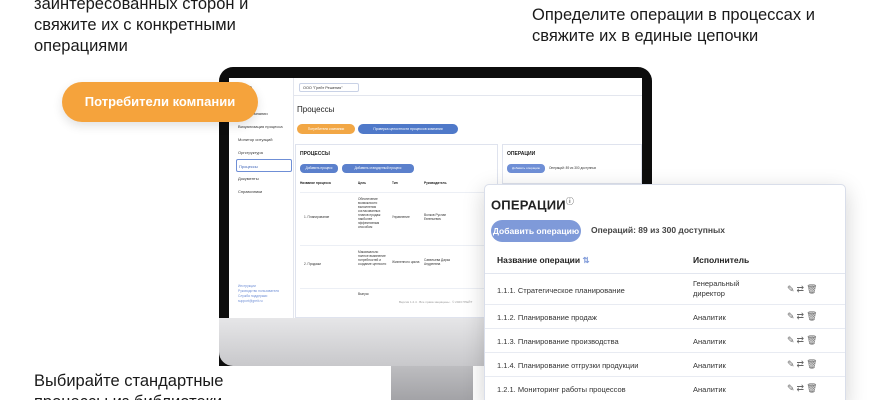 This screenshot has width=870, height=400. What do you see at coordinates (432, 383) in the screenshot?
I see `monitor-stand` at bounding box center [432, 383].